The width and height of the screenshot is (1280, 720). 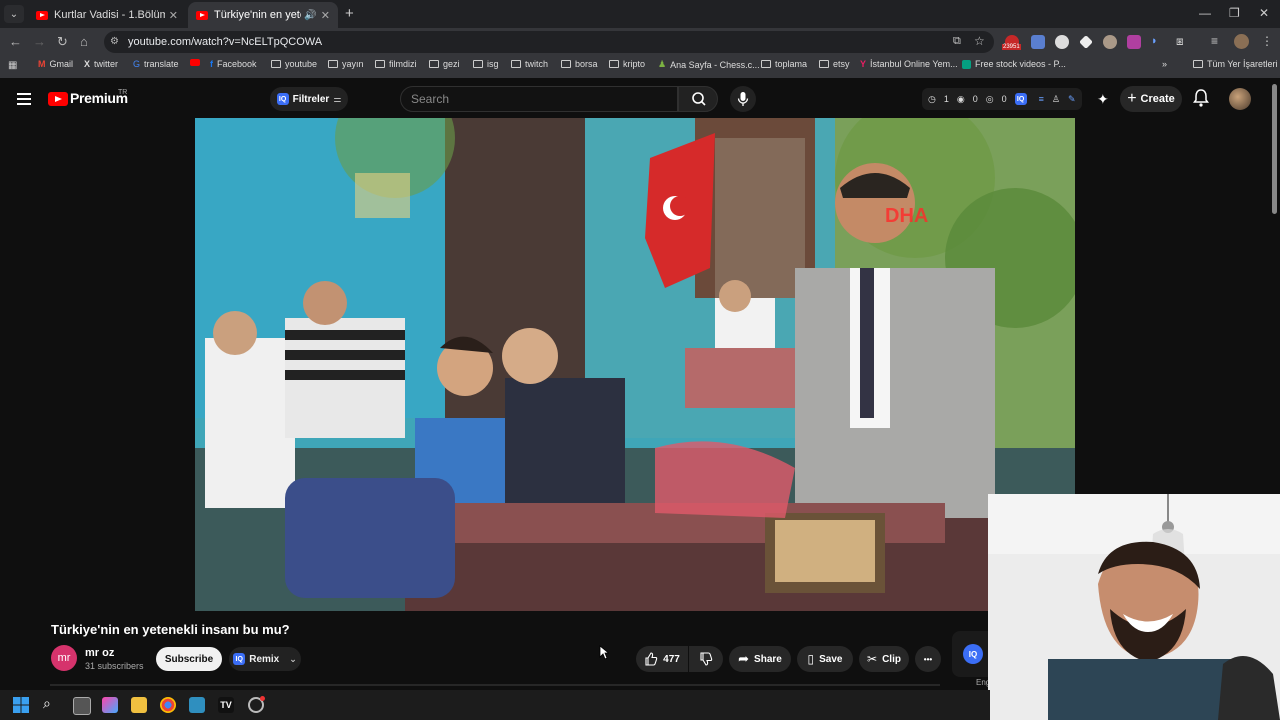 I want to click on profile-avatar, so click(x=1241, y=41).